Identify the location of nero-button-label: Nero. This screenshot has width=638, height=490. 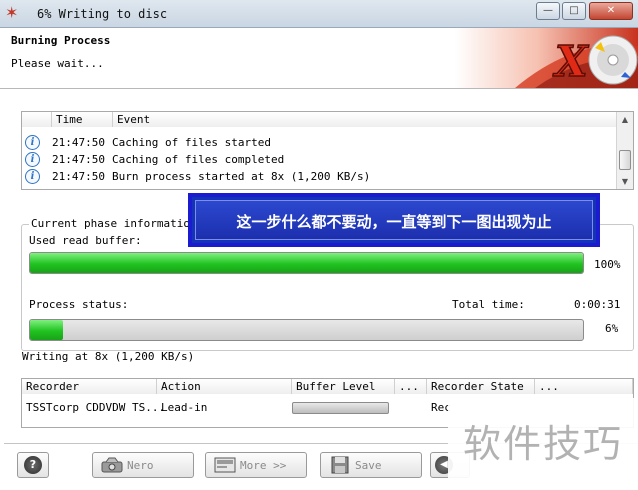
(140, 465).